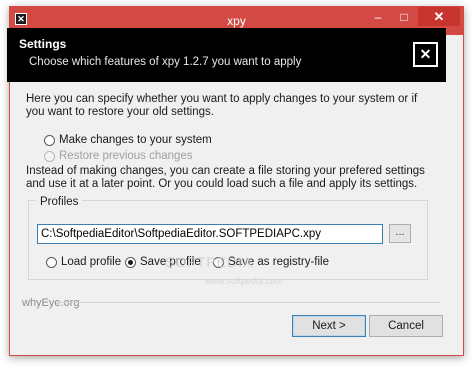 Image resolution: width=474 pixels, height=374 pixels. Describe the element at coordinates (49, 156) in the screenshot. I see `radio-restore` at that location.